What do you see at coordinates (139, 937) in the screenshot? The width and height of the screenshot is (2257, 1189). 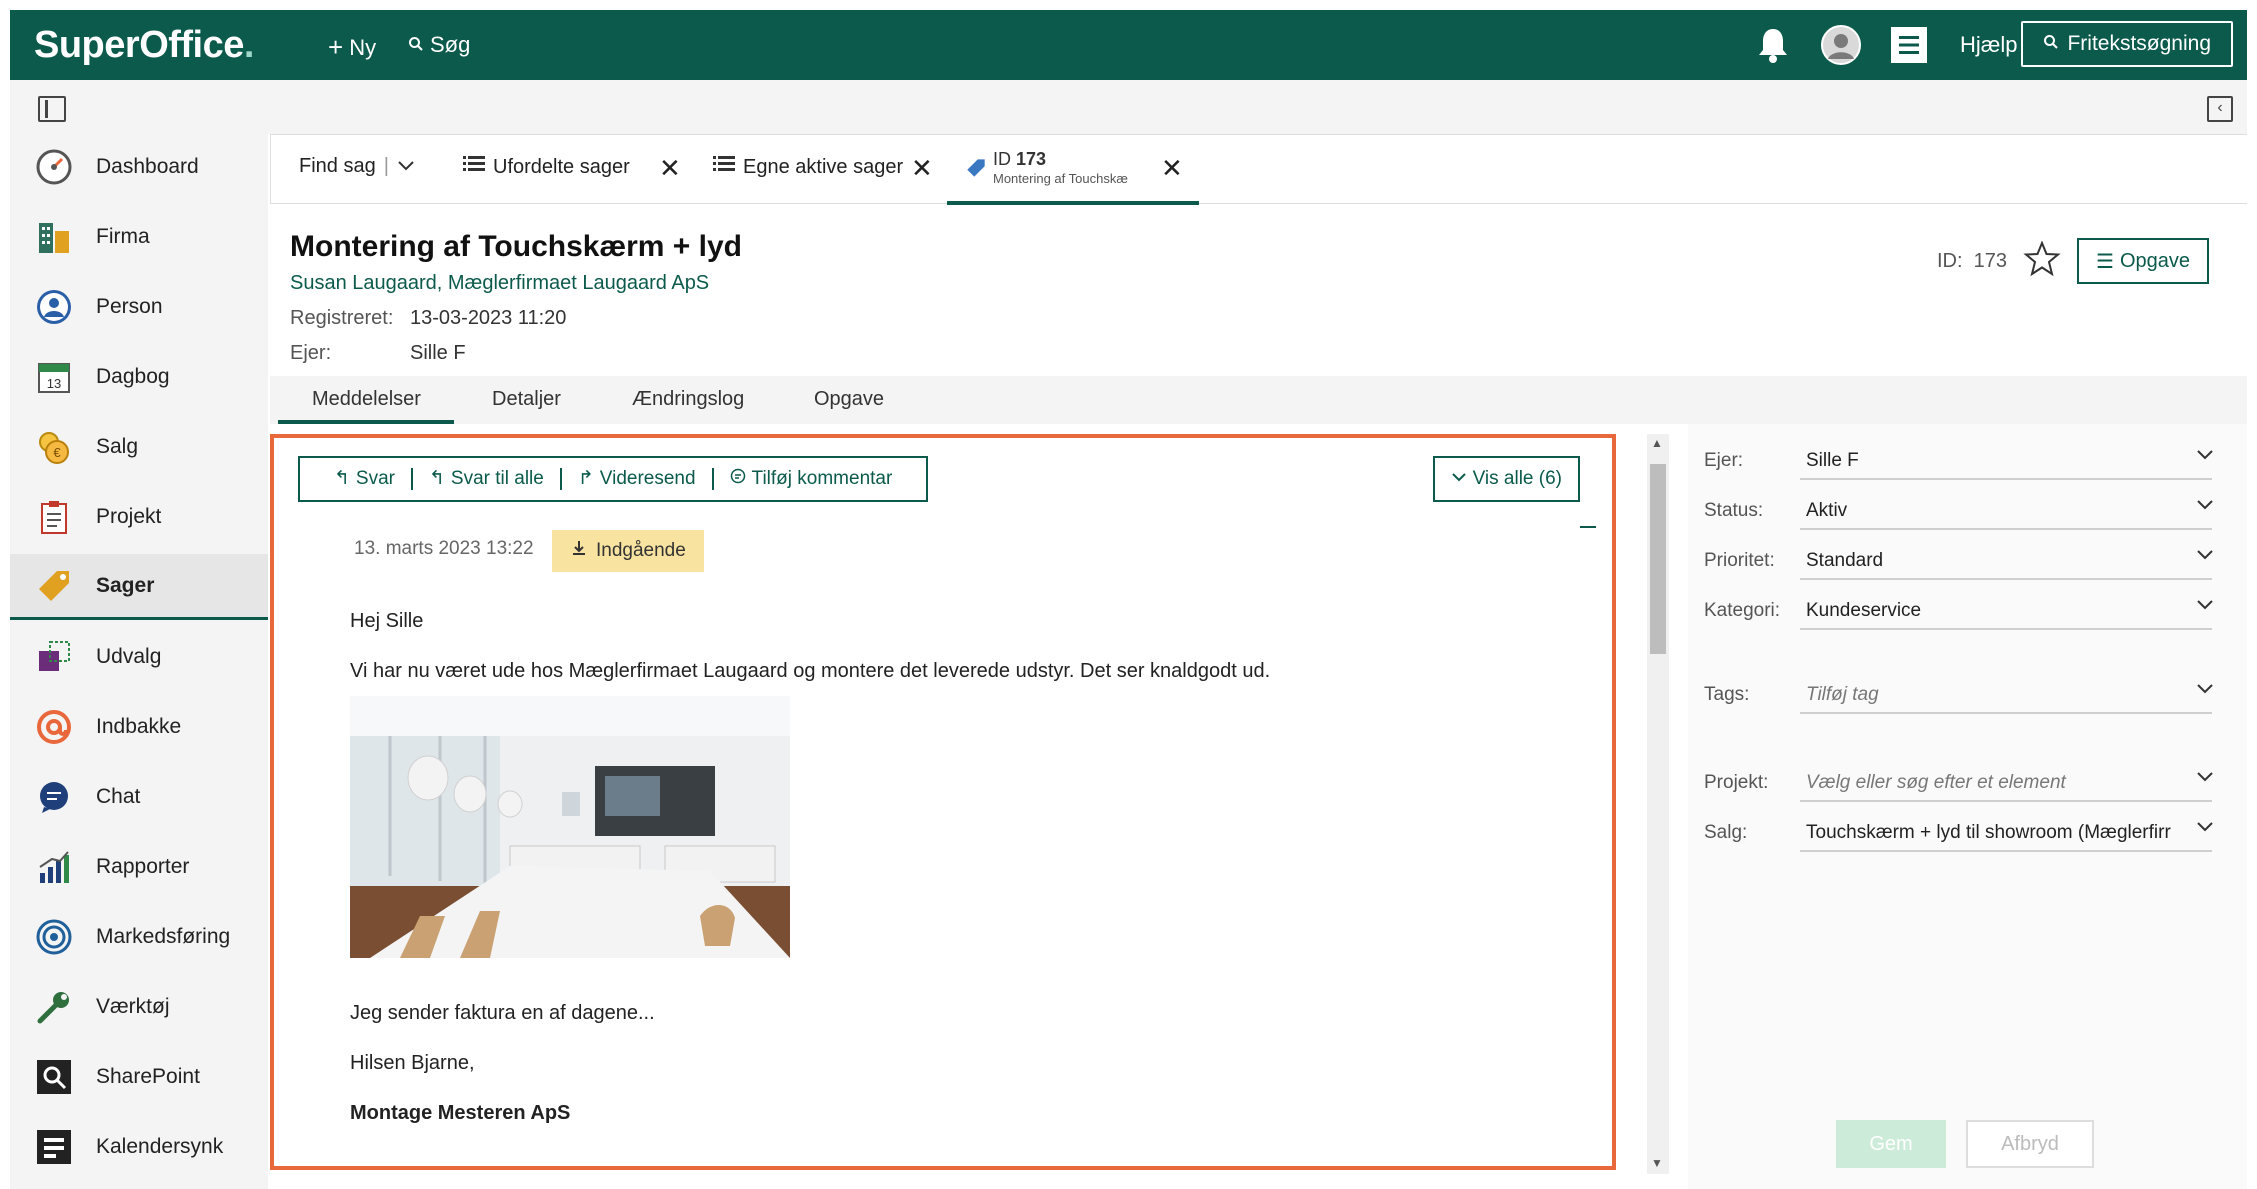 I see `sidebar-item-markedsforing: Markedsføring` at bounding box center [139, 937].